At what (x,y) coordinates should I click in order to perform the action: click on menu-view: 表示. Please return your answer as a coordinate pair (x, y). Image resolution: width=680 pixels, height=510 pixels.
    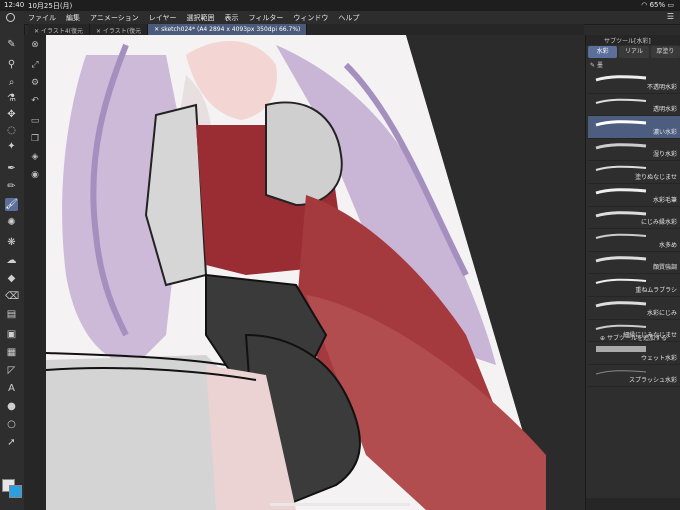
    Looking at the image, I should click on (232, 18).